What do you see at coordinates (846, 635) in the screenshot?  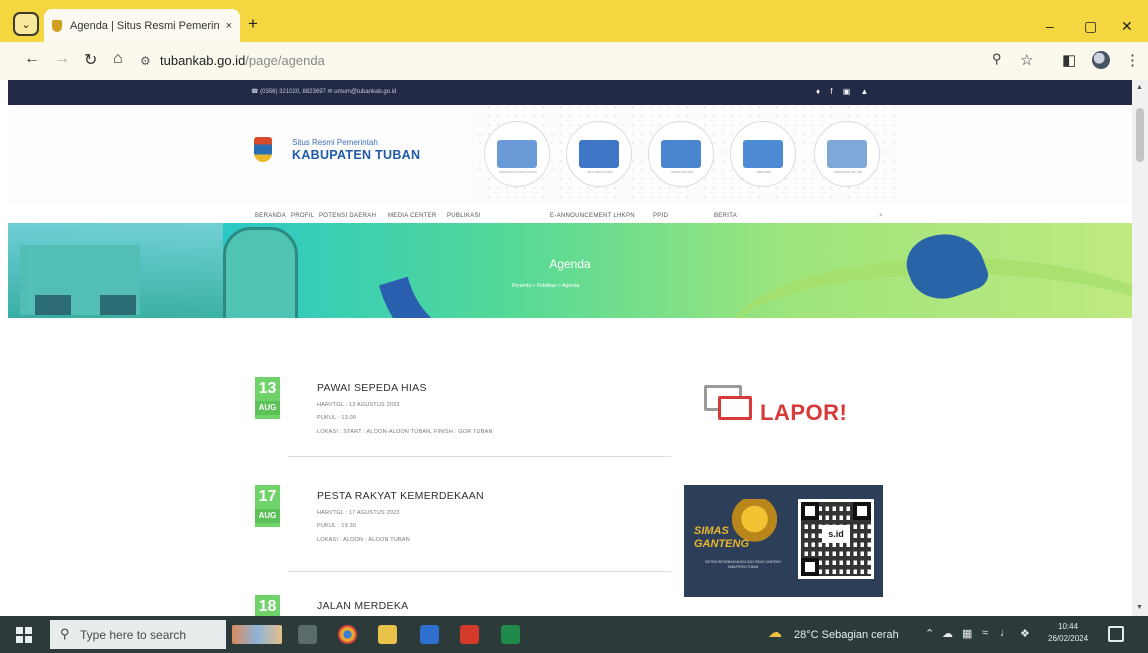 I see `weather-text: 28°C Sebagian cerah` at bounding box center [846, 635].